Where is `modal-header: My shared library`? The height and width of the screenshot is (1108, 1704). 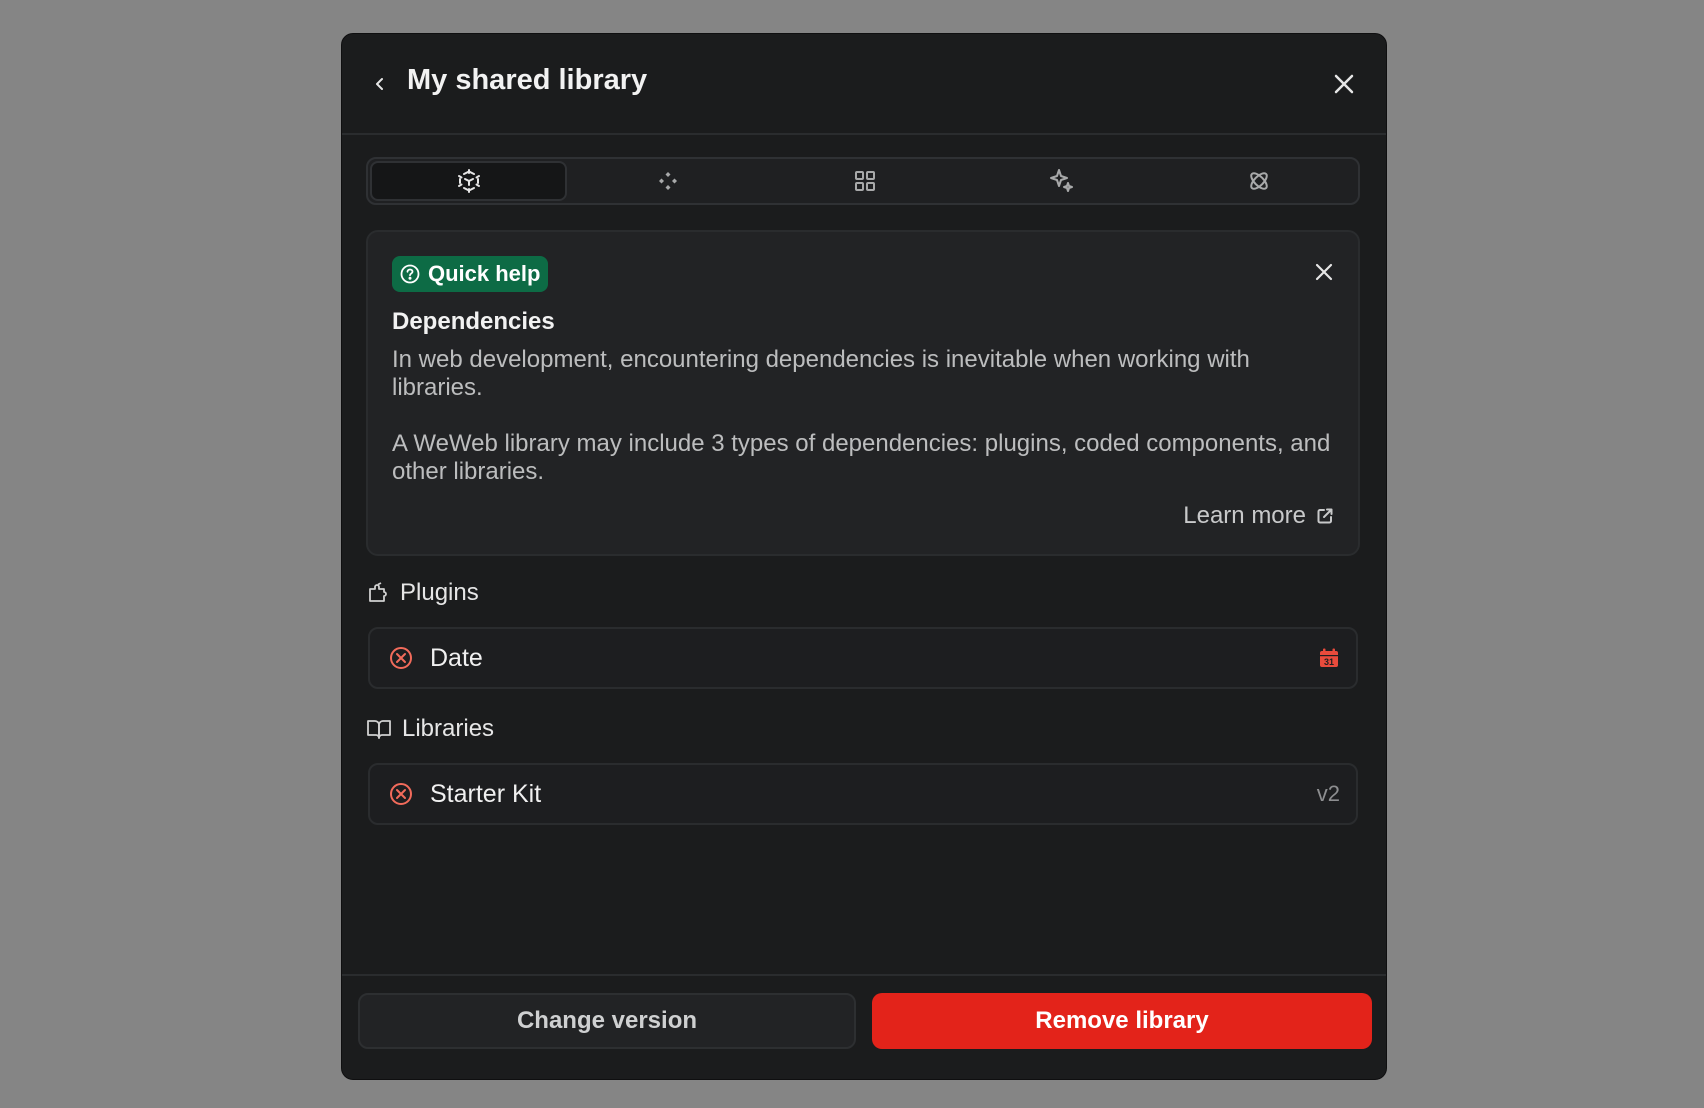 modal-header: My shared library is located at coordinates (864, 84).